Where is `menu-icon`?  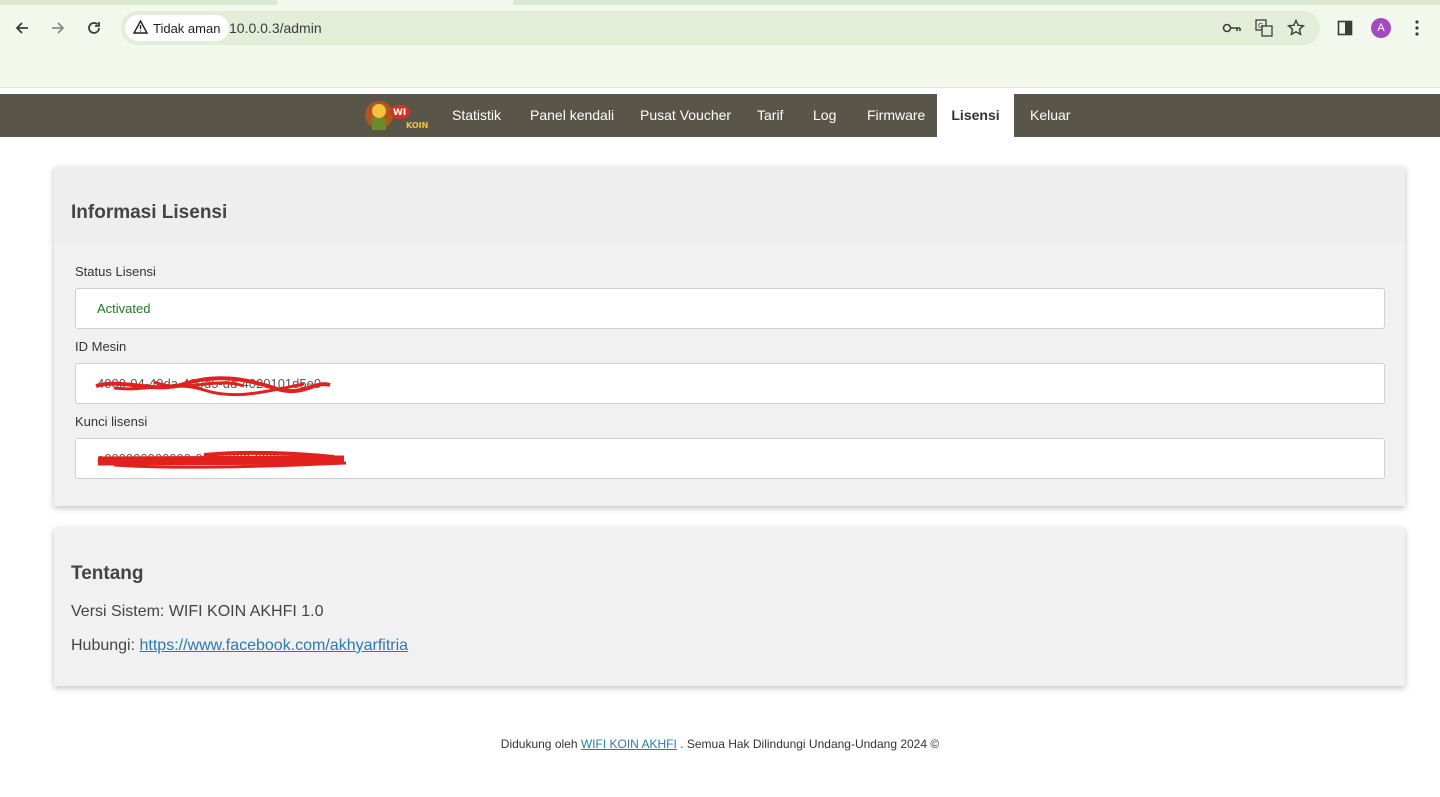
menu-icon is located at coordinates (1417, 28).